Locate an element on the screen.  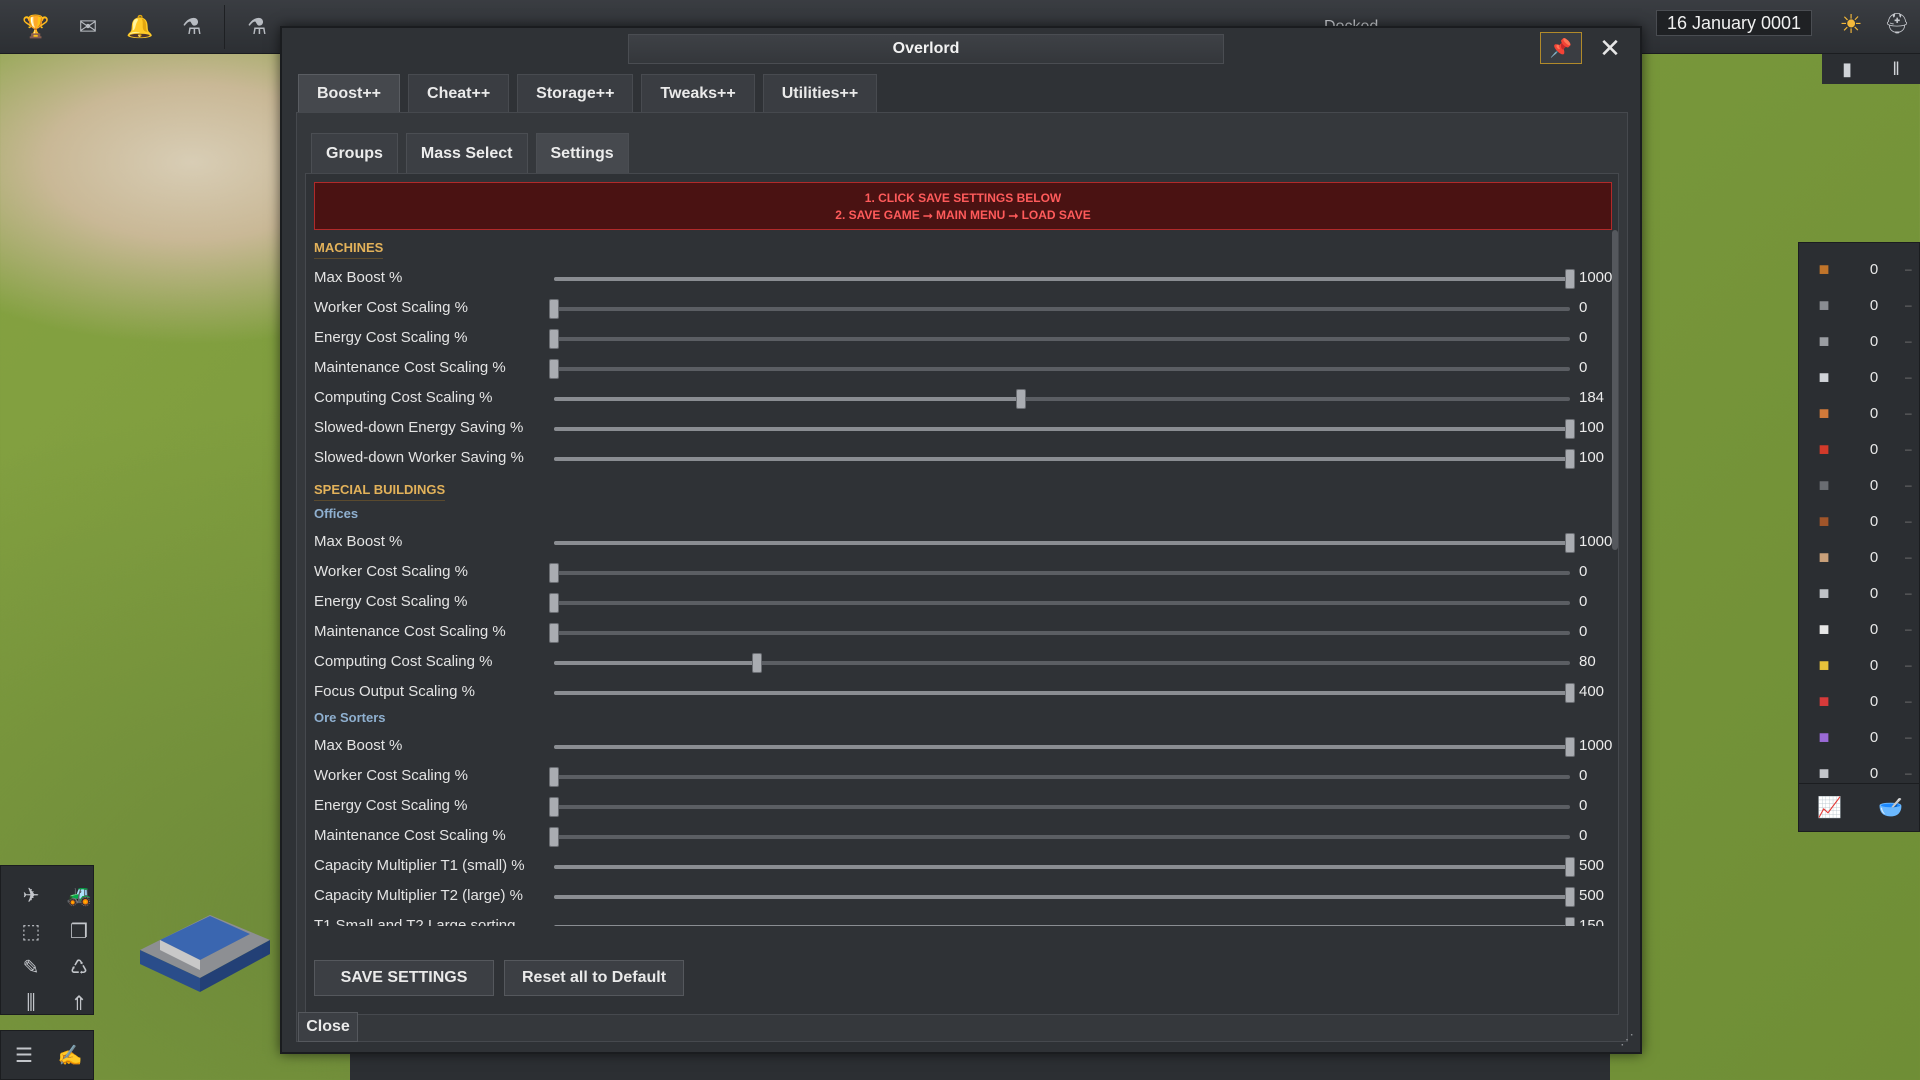
close-window-button: ✕ is located at coordinates (1610, 48).